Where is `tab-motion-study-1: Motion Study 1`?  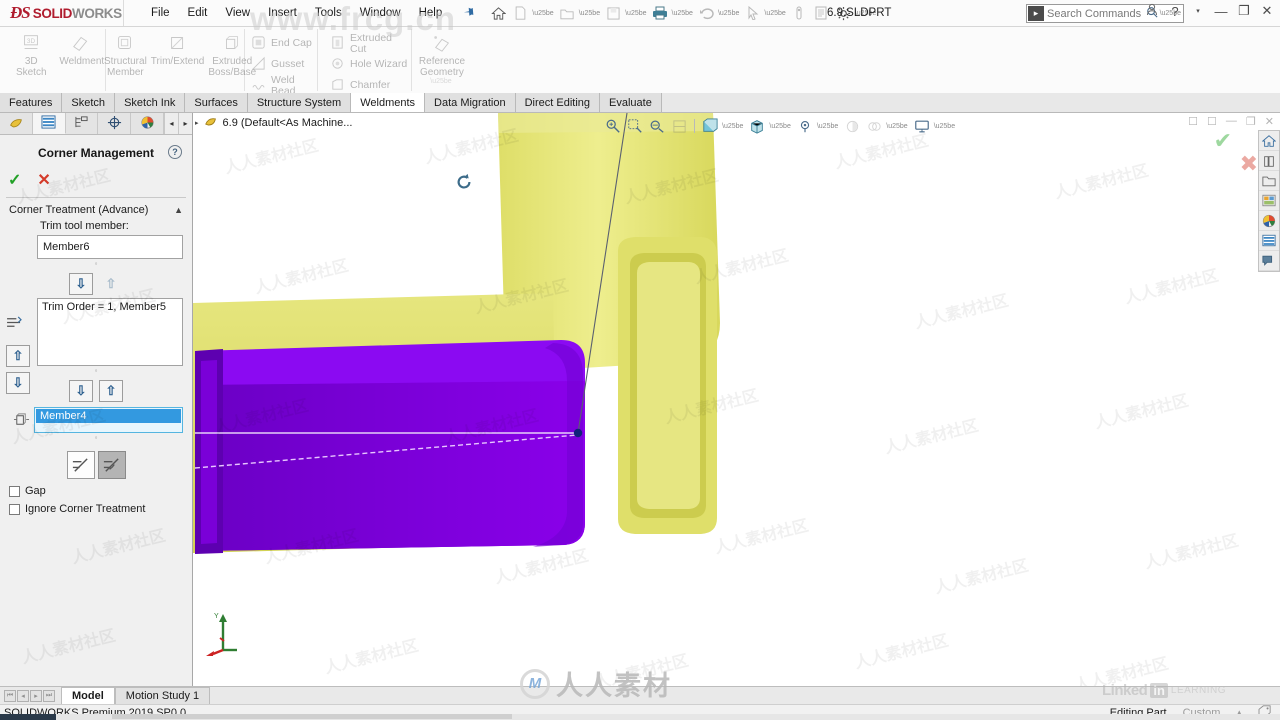 tab-motion-study-1: Motion Study 1 is located at coordinates (162, 695).